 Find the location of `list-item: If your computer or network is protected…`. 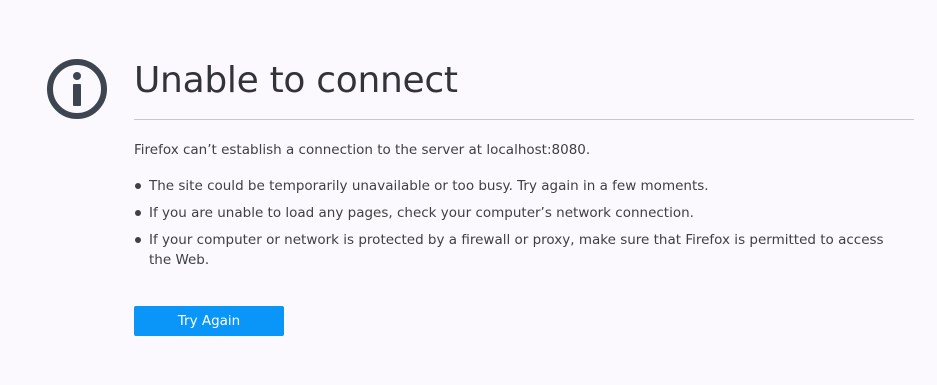

list-item: If your computer or network is protected… is located at coordinates (519, 250).